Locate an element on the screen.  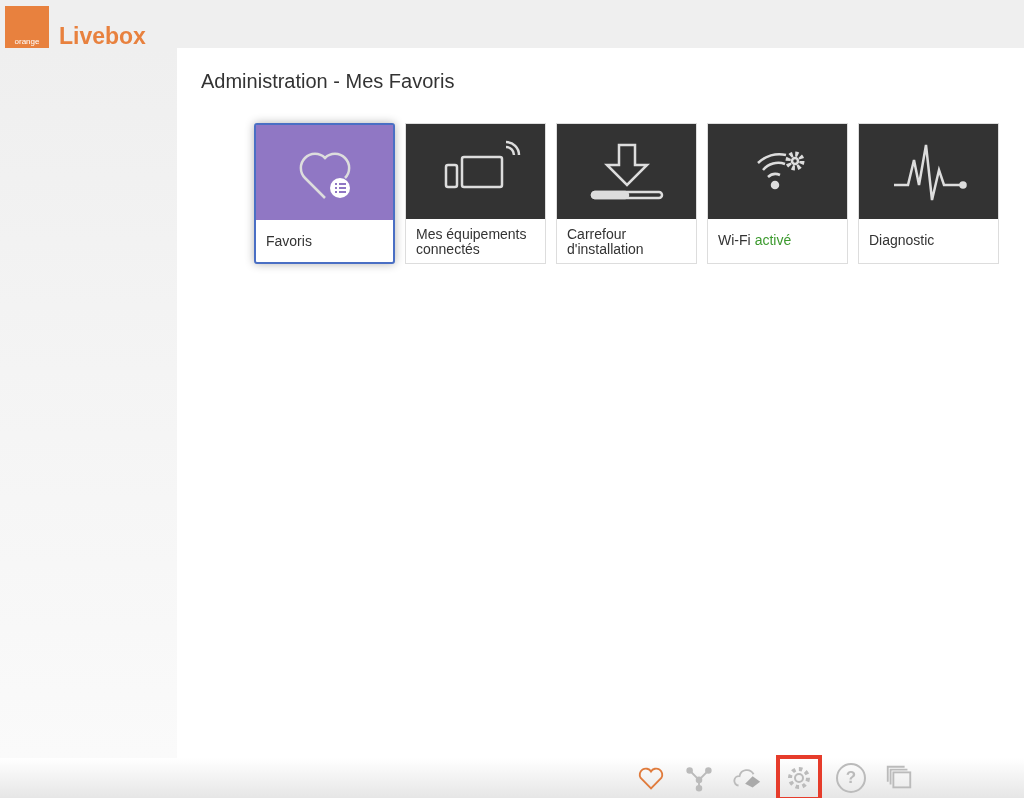
logo-name: Livebox is located at coordinates (102, 36).